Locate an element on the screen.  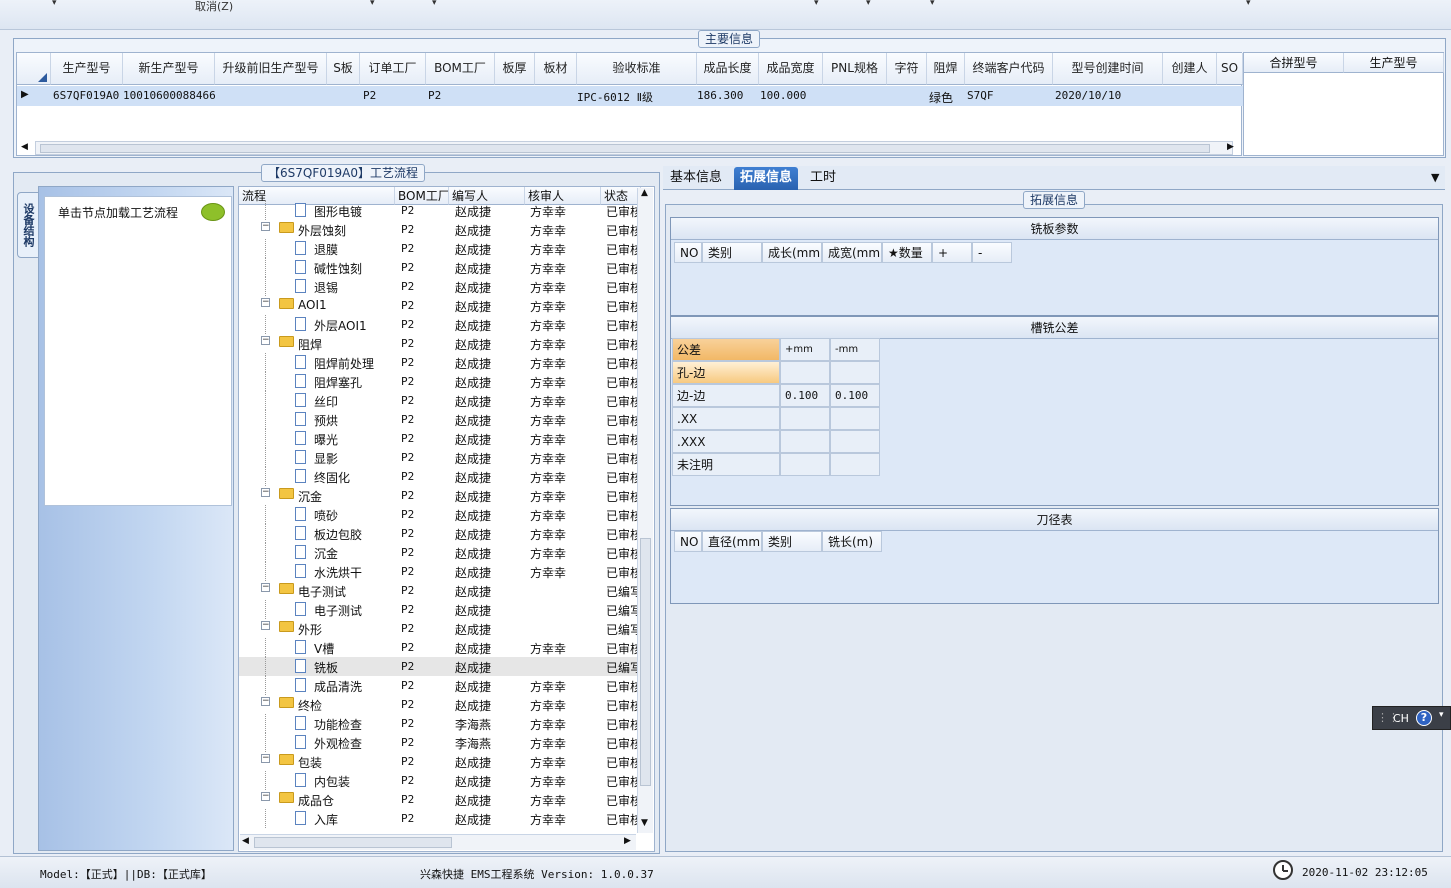
col-thickness: 板厚 is located at coordinates (515, 69).